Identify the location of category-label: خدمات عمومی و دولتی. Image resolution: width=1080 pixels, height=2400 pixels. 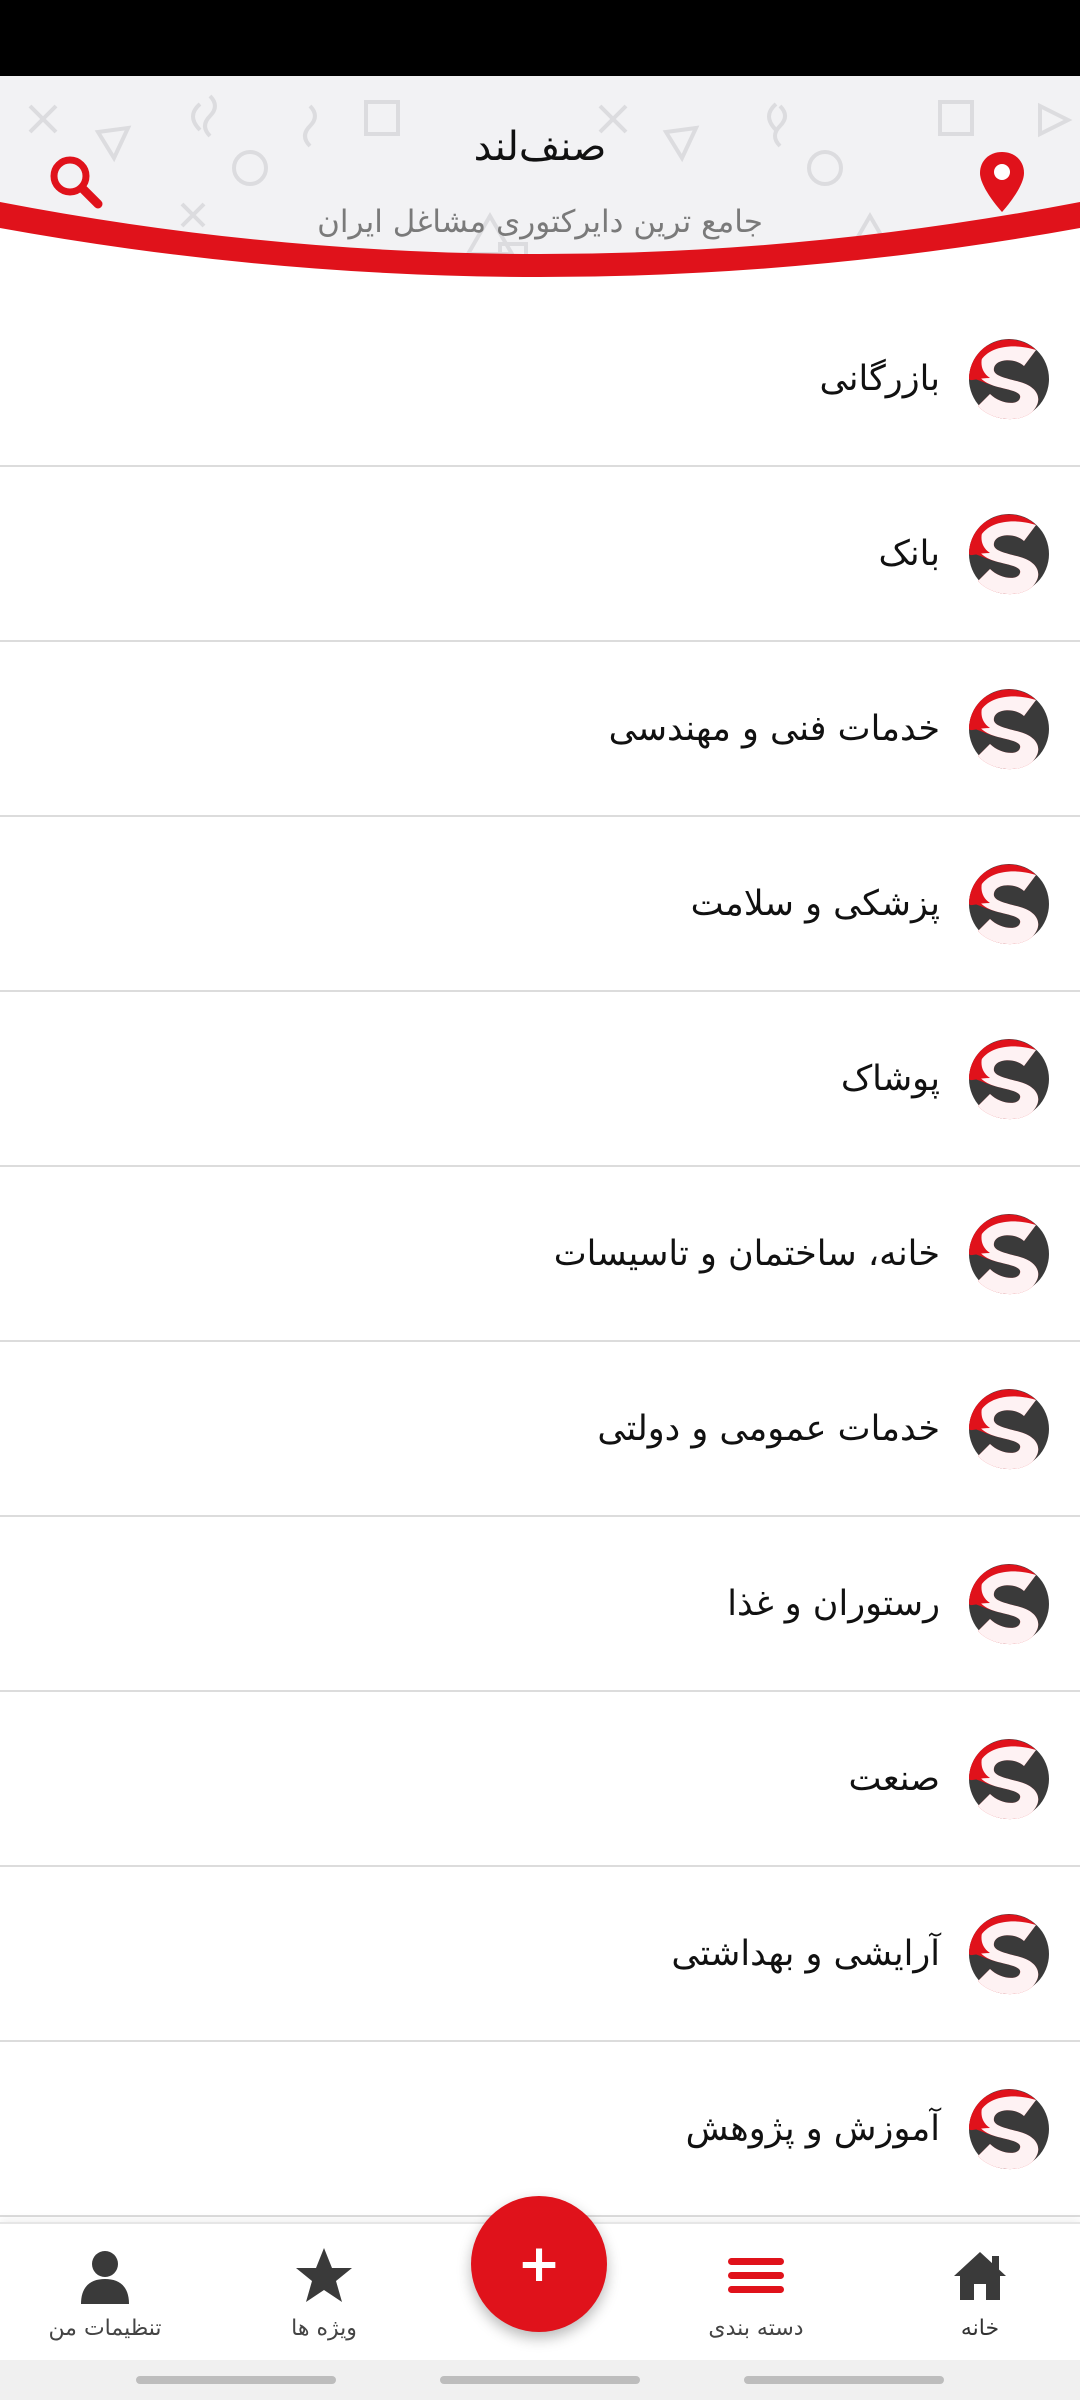
(768, 1428).